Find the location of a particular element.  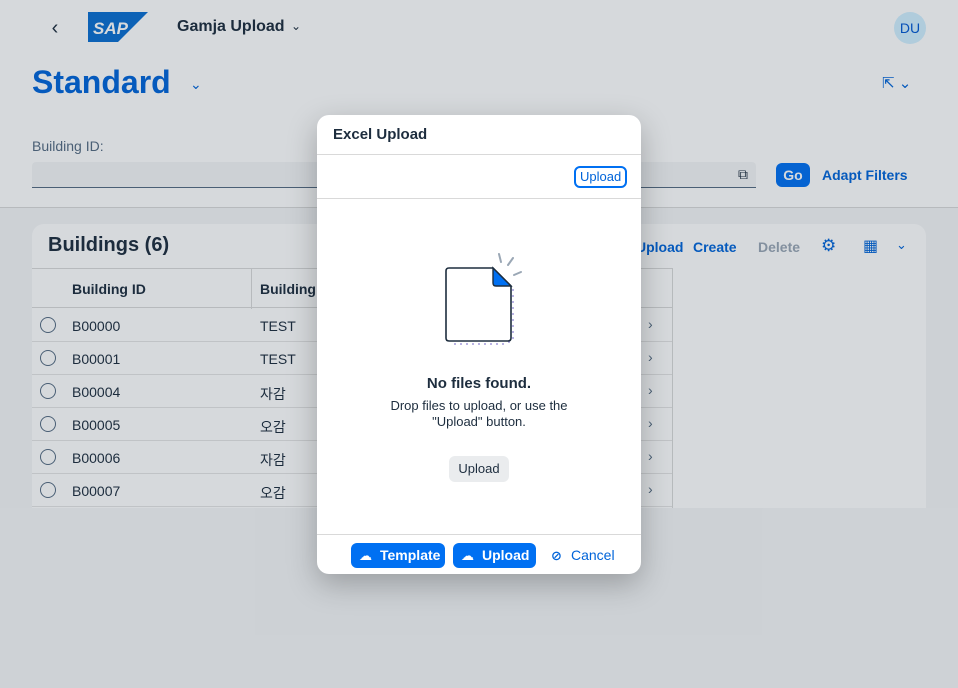

dialog-footer: ☁ Template ☁ Upload ⊘ Cancel is located at coordinates (479, 554).